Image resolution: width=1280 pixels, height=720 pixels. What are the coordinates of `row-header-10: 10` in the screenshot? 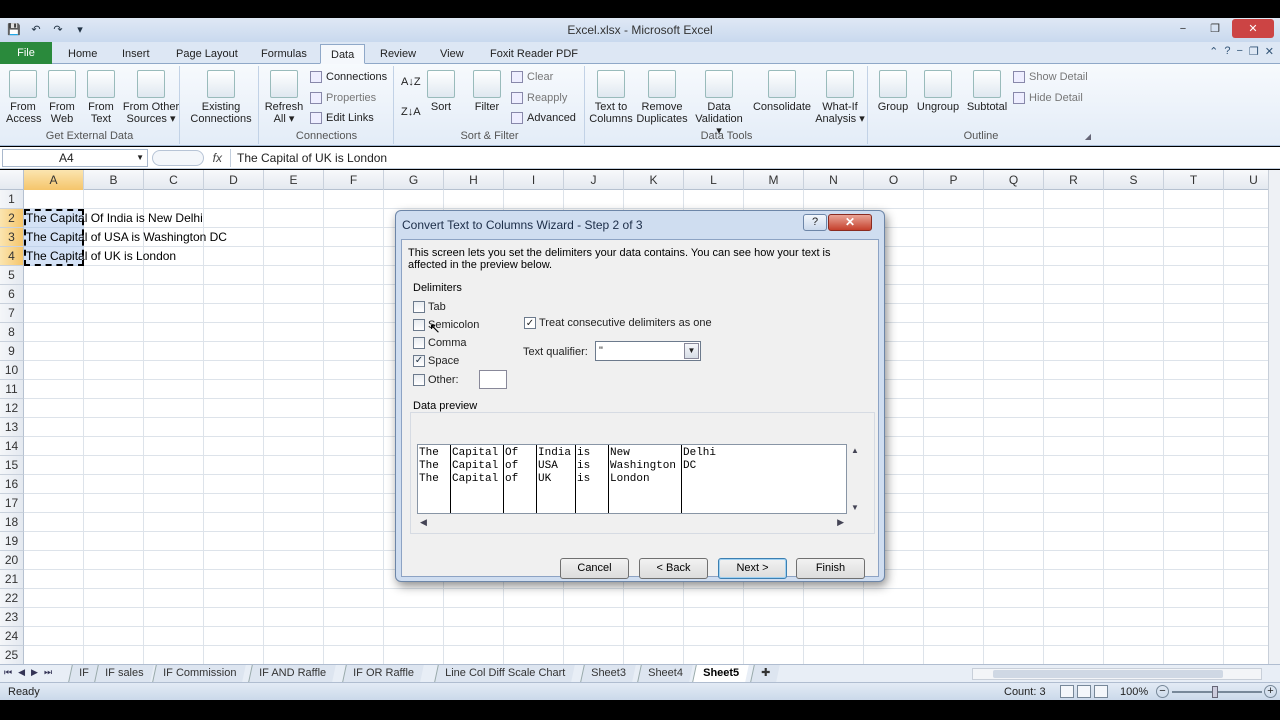 It's located at (12, 370).